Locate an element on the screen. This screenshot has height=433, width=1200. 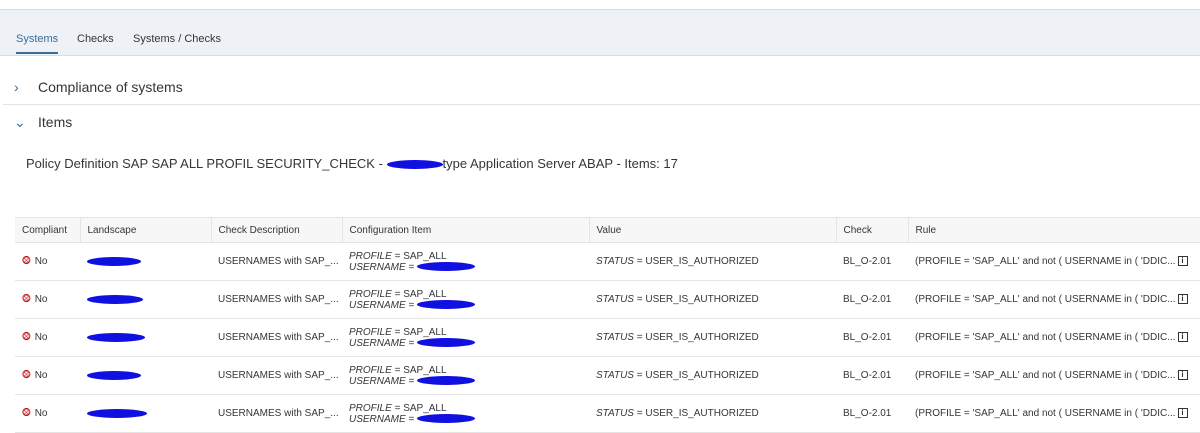
column-header: Check is located at coordinates (872, 230).